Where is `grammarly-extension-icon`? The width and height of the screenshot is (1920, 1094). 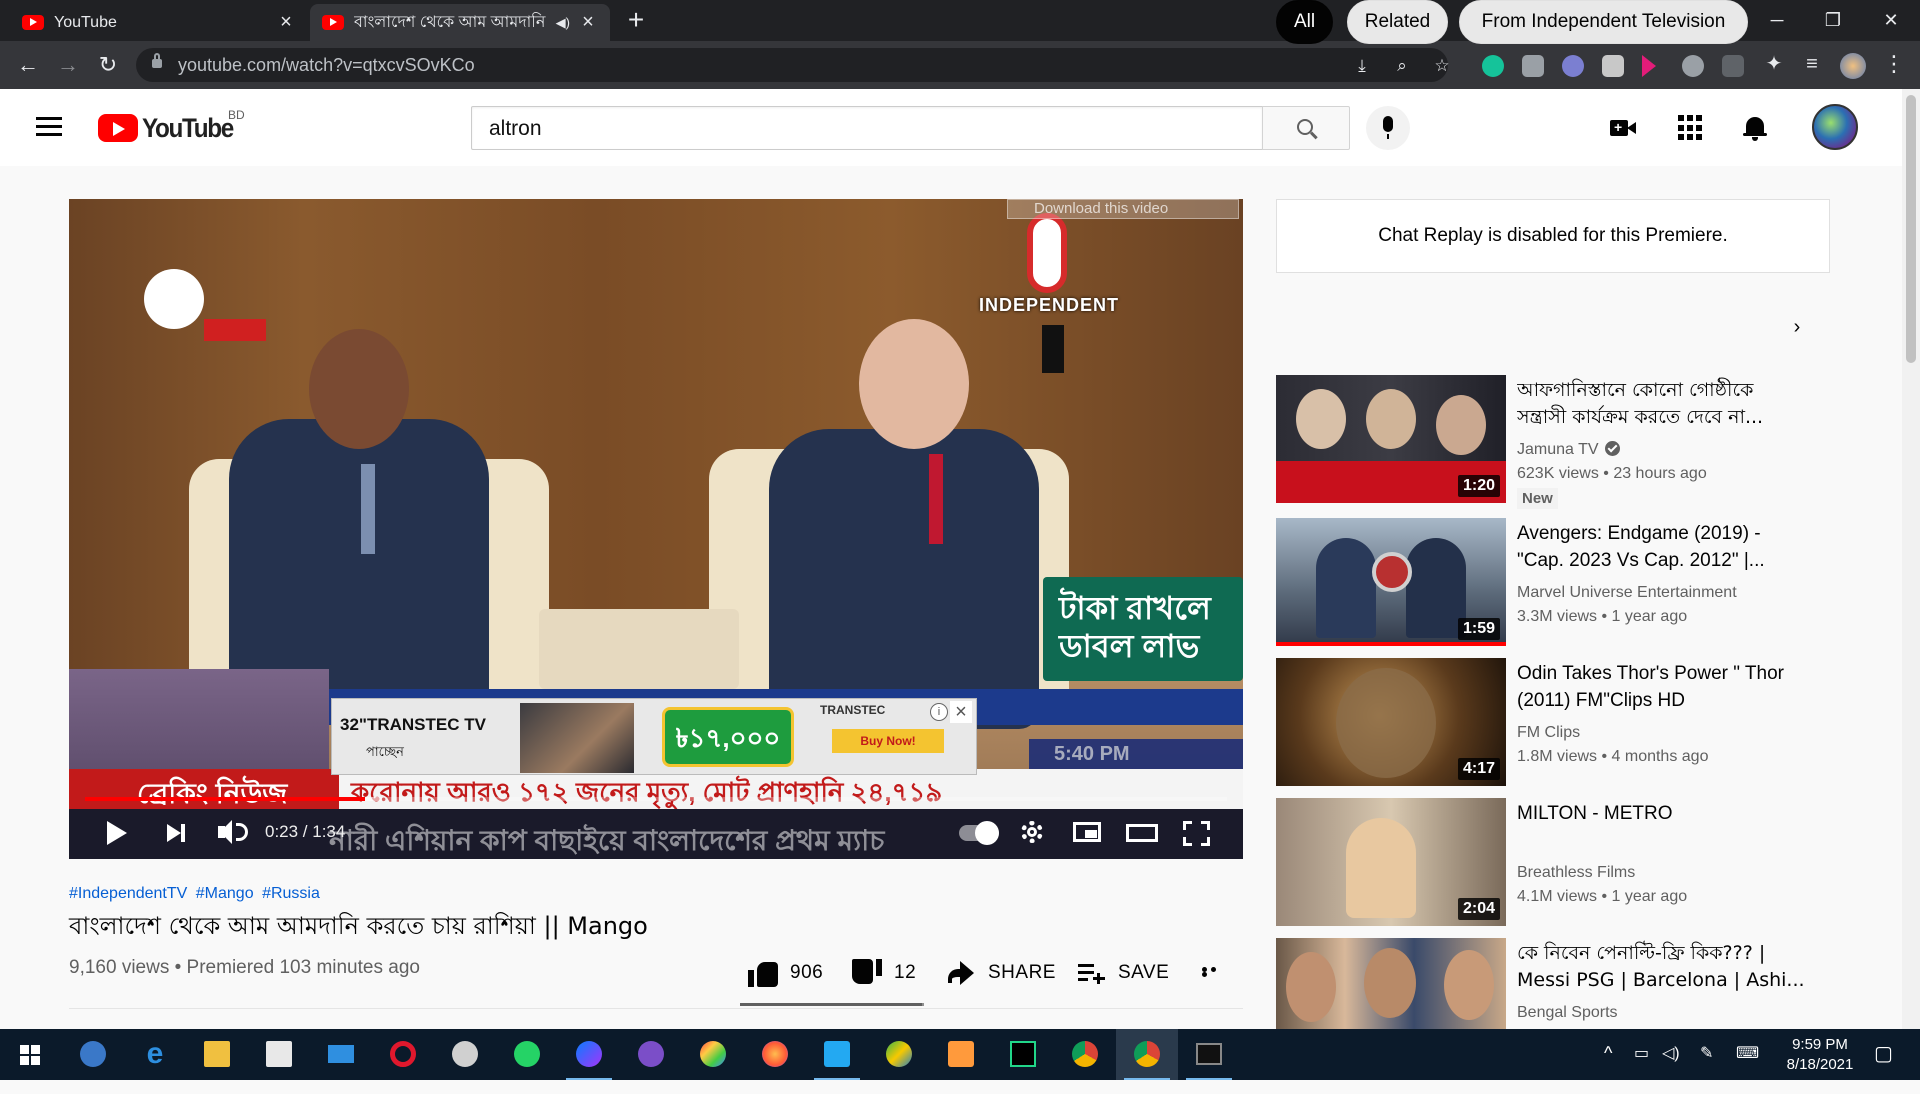 grammarly-extension-icon is located at coordinates (1493, 66).